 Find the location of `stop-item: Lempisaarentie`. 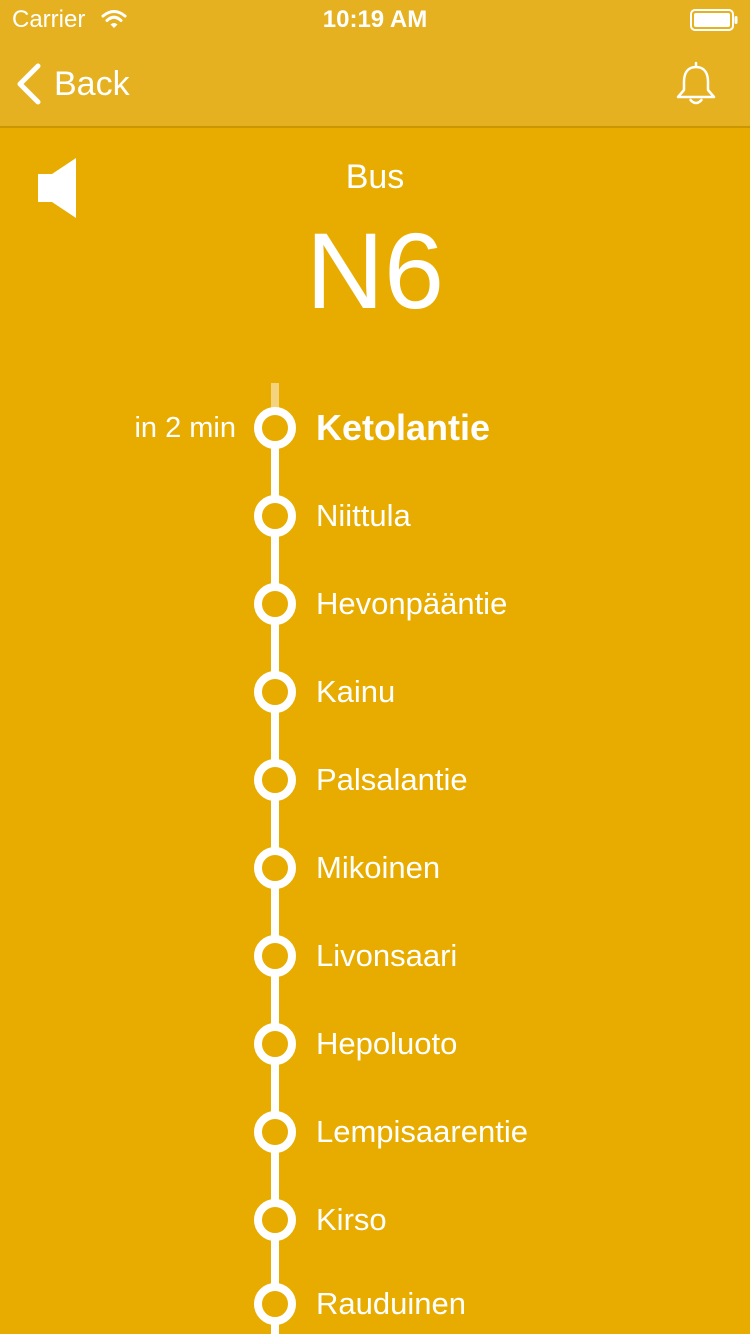

stop-item: Lempisaarentie is located at coordinates (375, 1132).